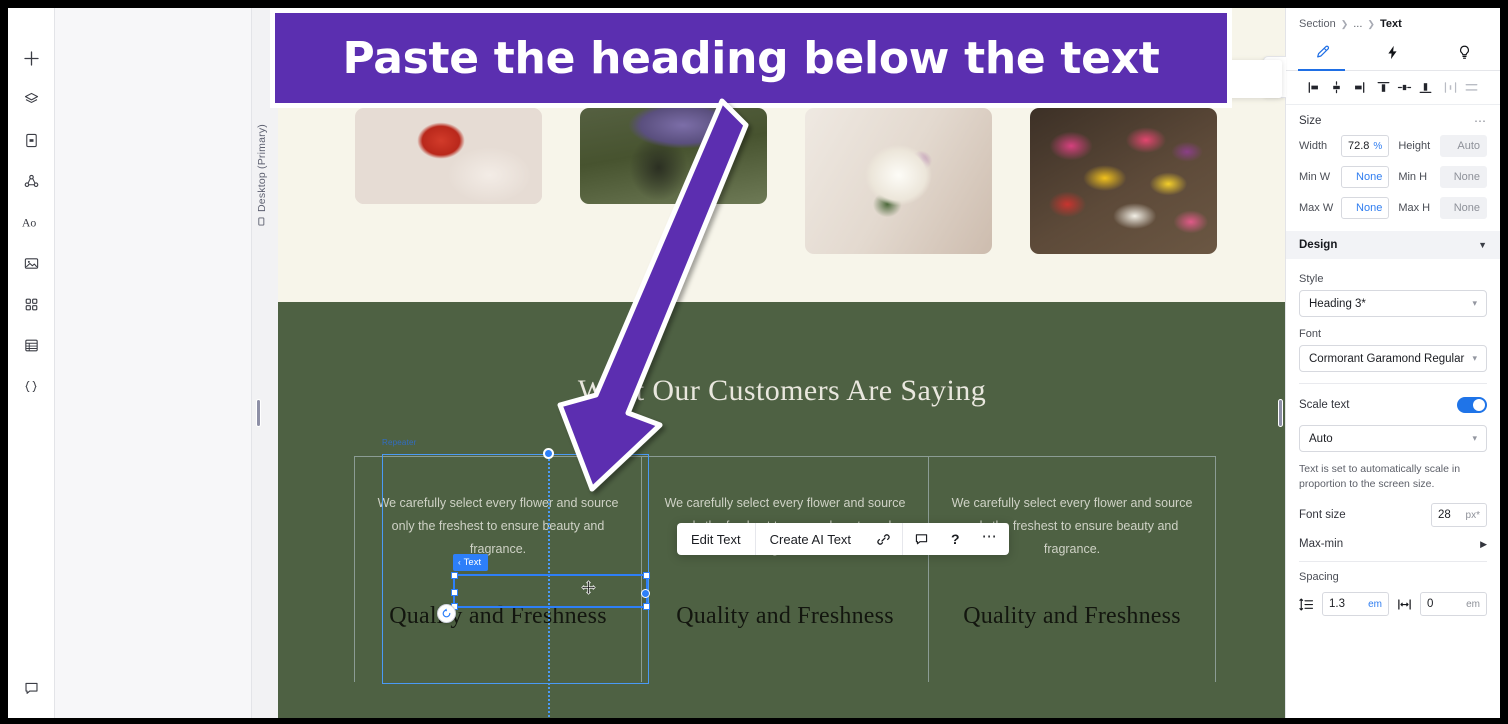 The image size is (1508, 724). What do you see at coordinates (1357, 88) in the screenshot?
I see `align-right-icon` at bounding box center [1357, 88].